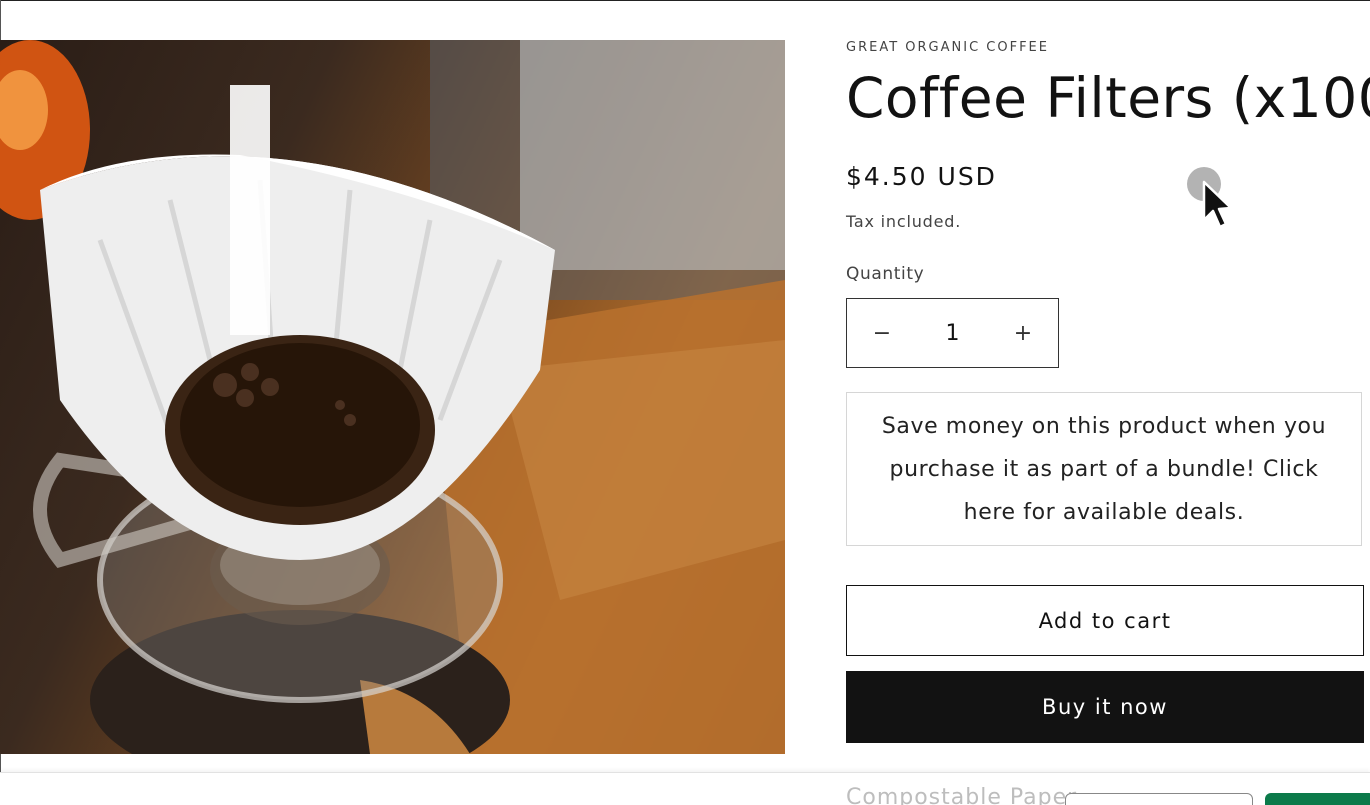 Image resolution: width=1370 pixels, height=805 pixels. I want to click on quantity-label: Quantity, so click(885, 274).